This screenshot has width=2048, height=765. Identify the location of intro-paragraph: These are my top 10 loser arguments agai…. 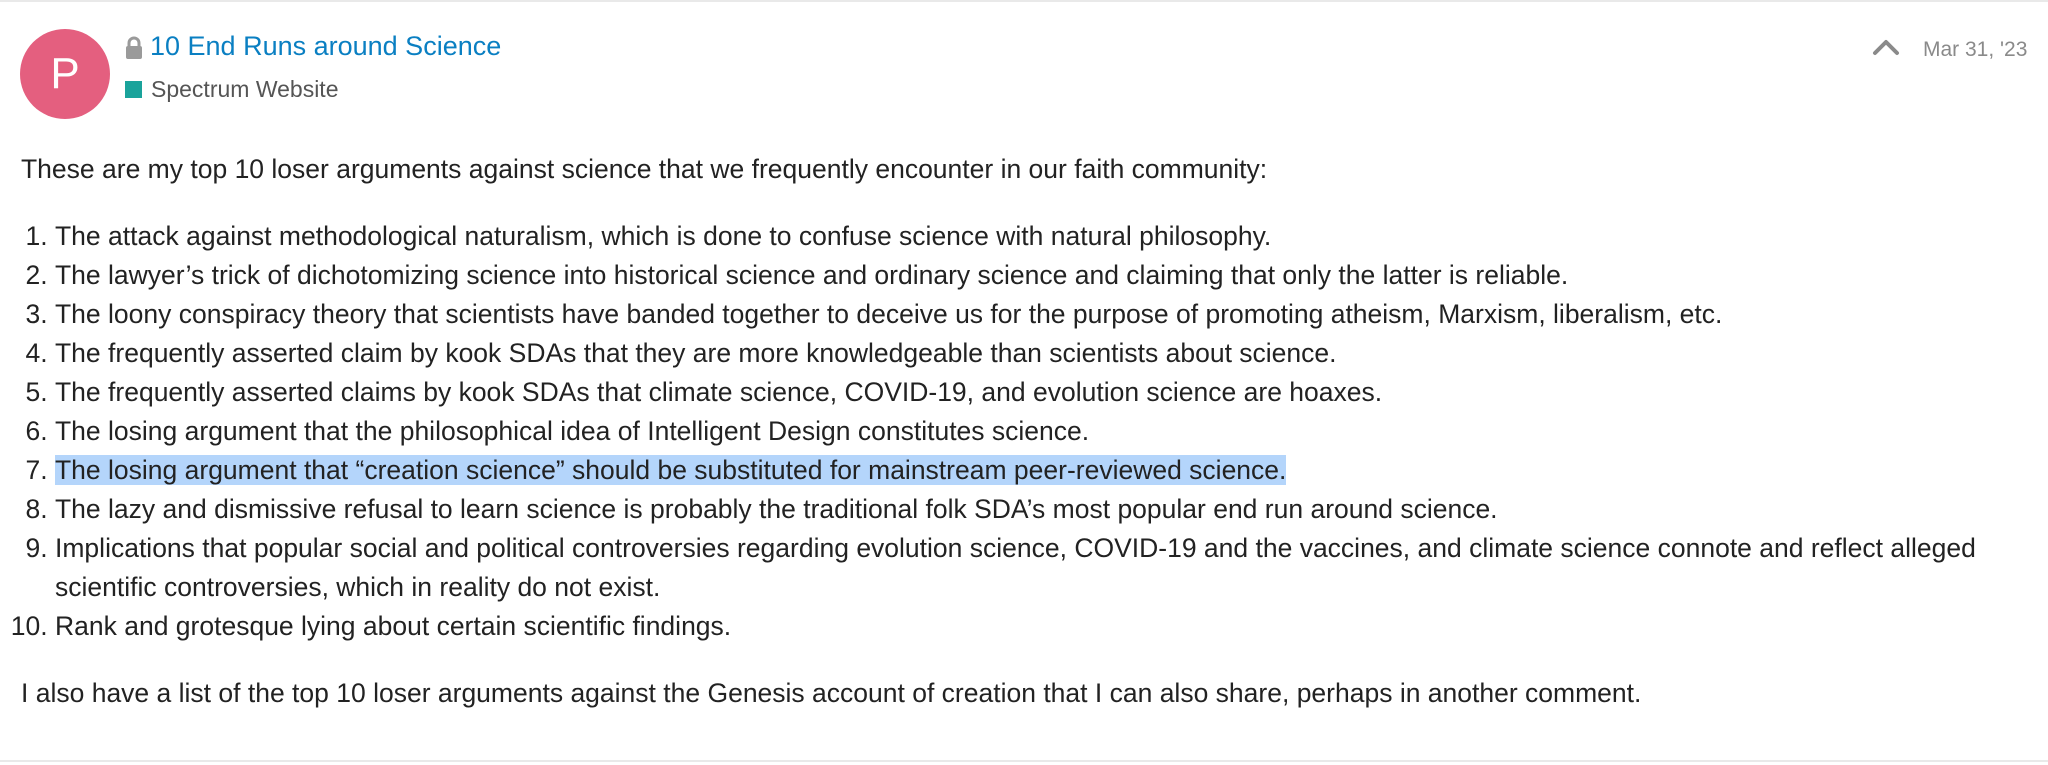
(644, 169).